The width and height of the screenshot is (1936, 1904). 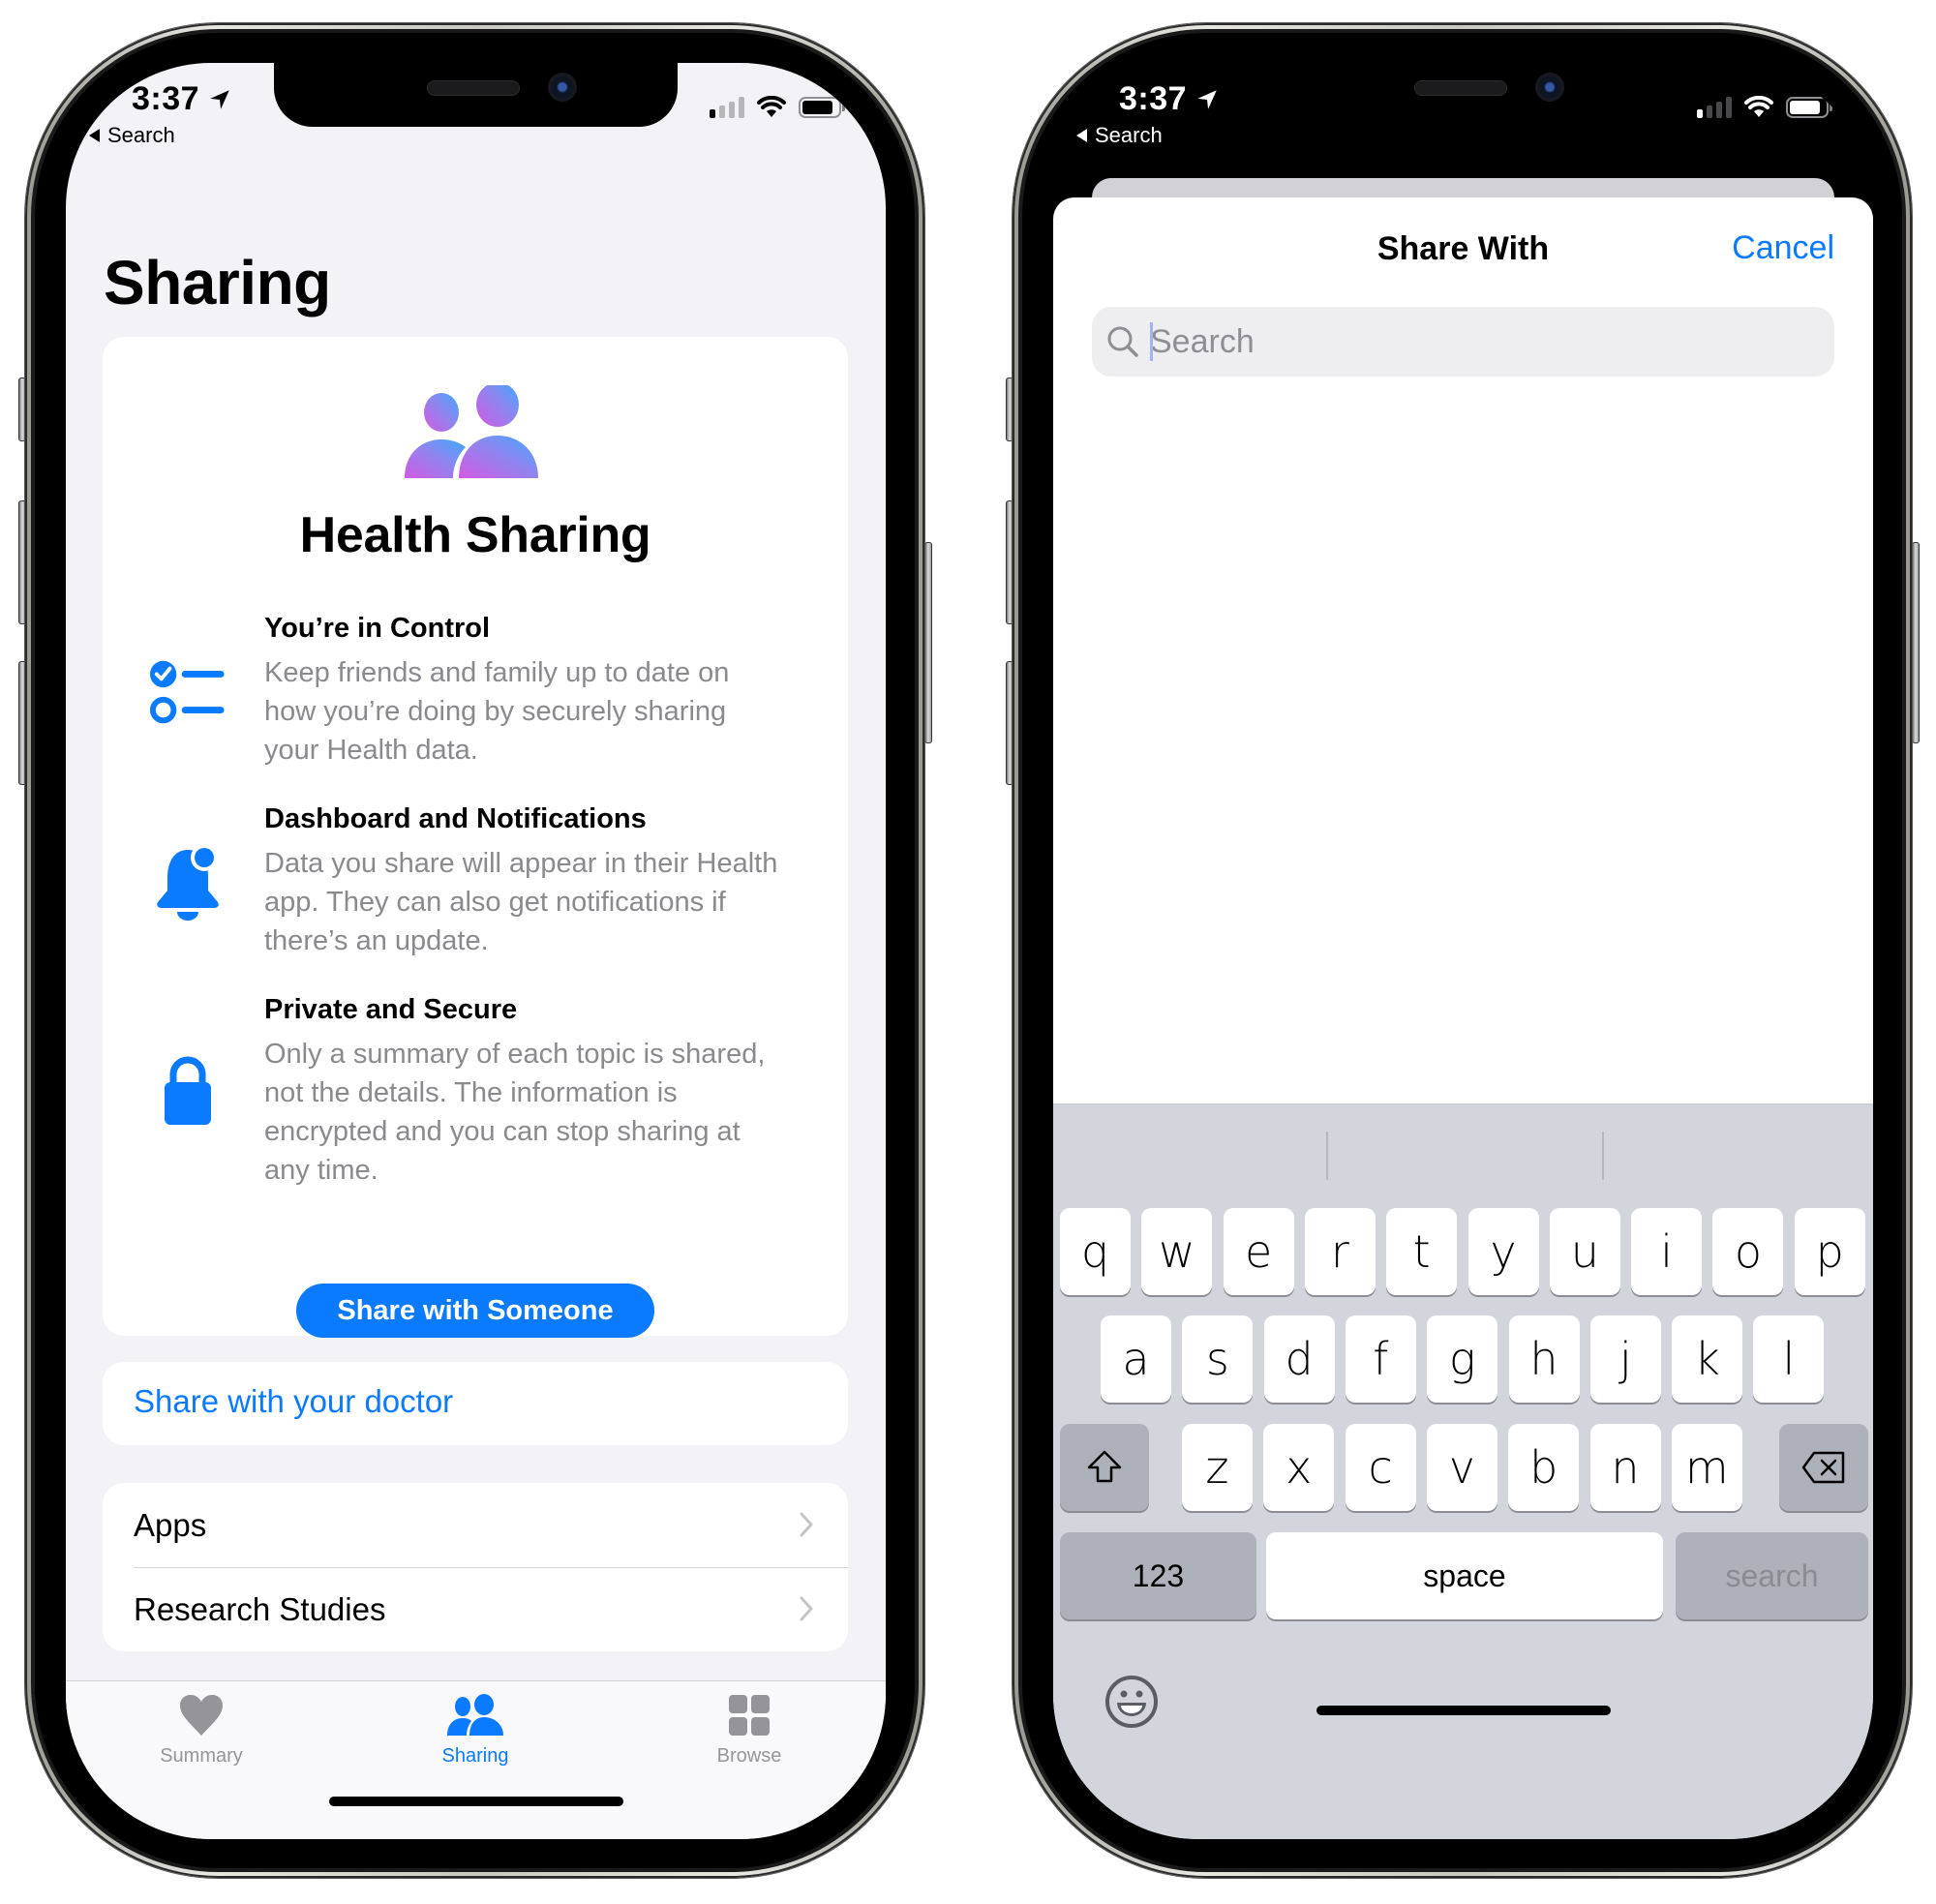 I want to click on keyboard-row-4: 123 space search, so click(x=1463, y=1575).